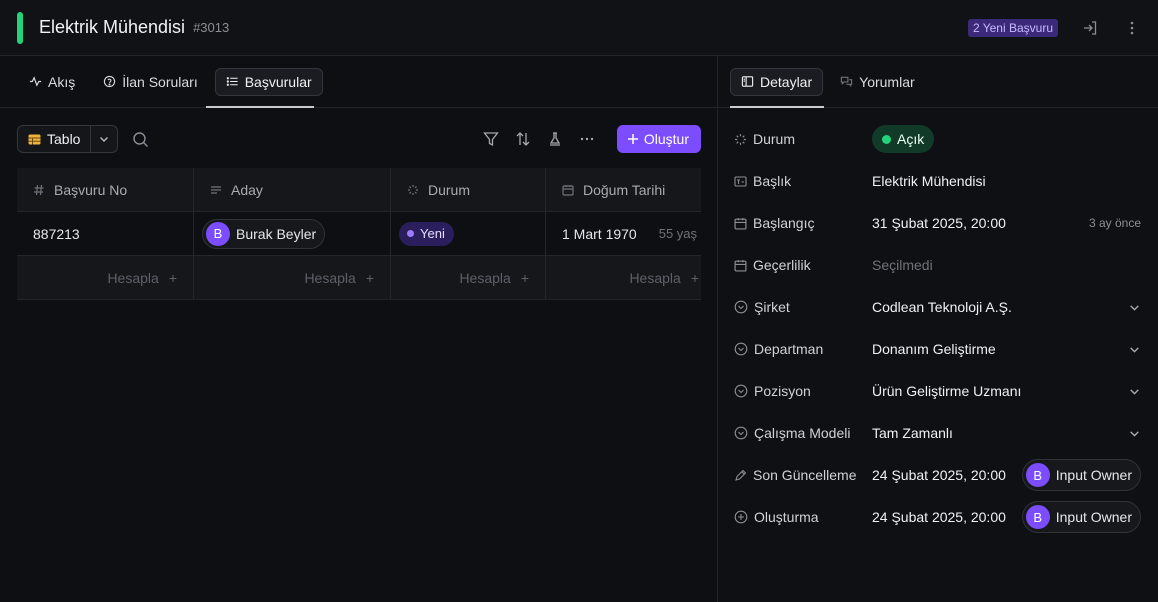  Describe the element at coordinates (34, 139) in the screenshot. I see `table-icon` at that location.